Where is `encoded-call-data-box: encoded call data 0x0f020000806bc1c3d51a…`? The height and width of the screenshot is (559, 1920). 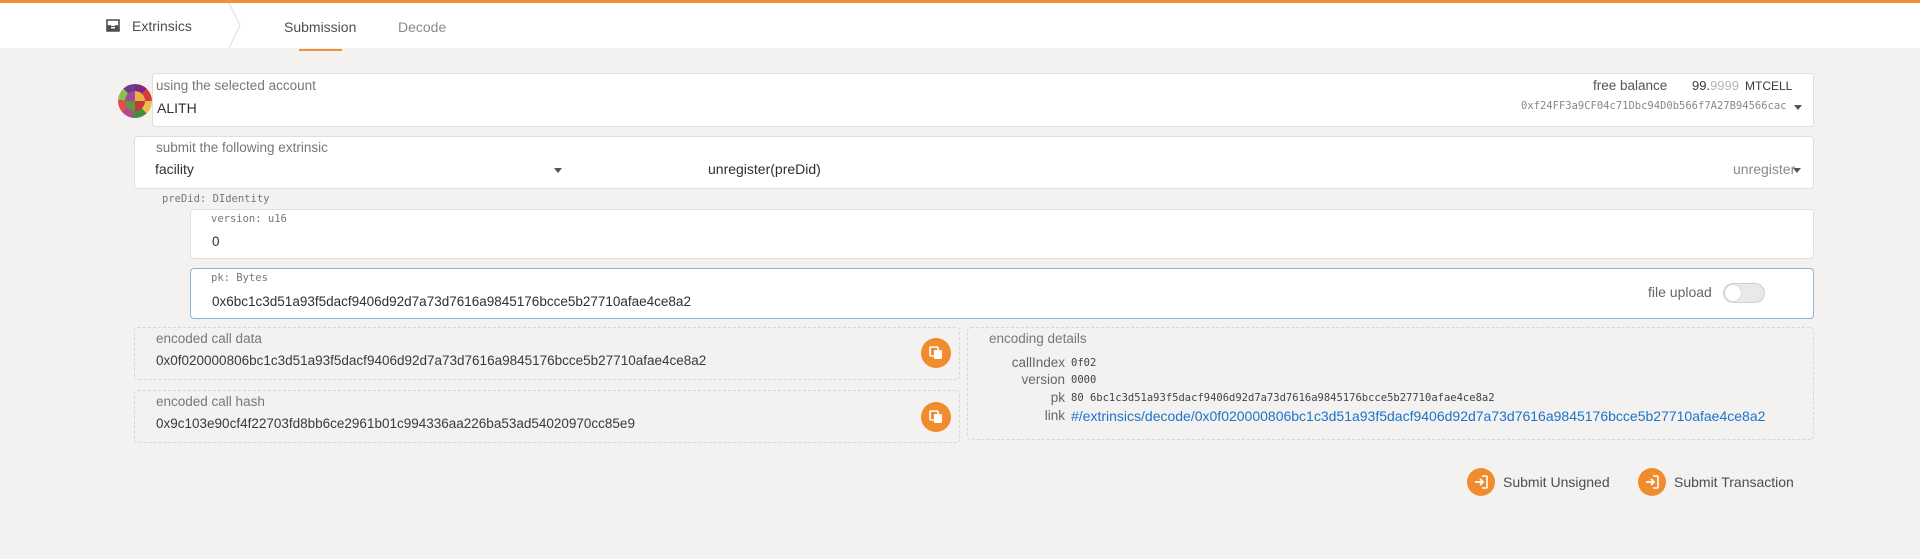 encoded-call-data-box: encoded call data 0x0f020000806bc1c3d51a… is located at coordinates (547, 353).